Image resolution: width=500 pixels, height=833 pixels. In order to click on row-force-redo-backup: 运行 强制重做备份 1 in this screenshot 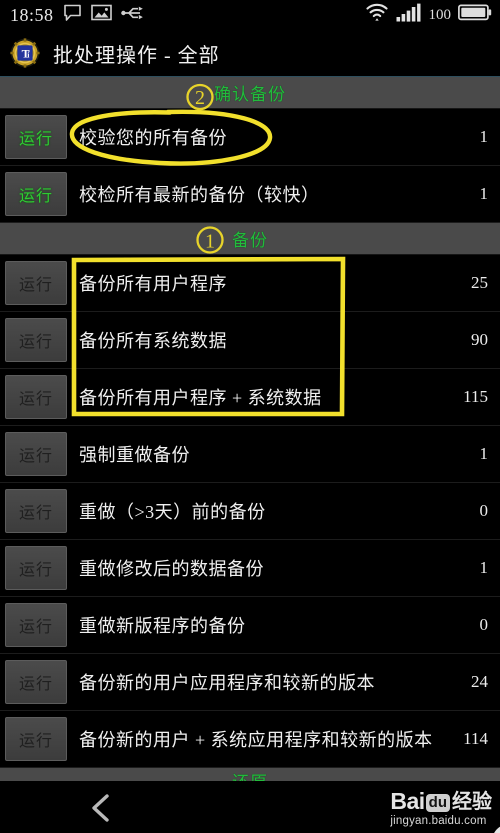, I will do `click(250, 454)`.